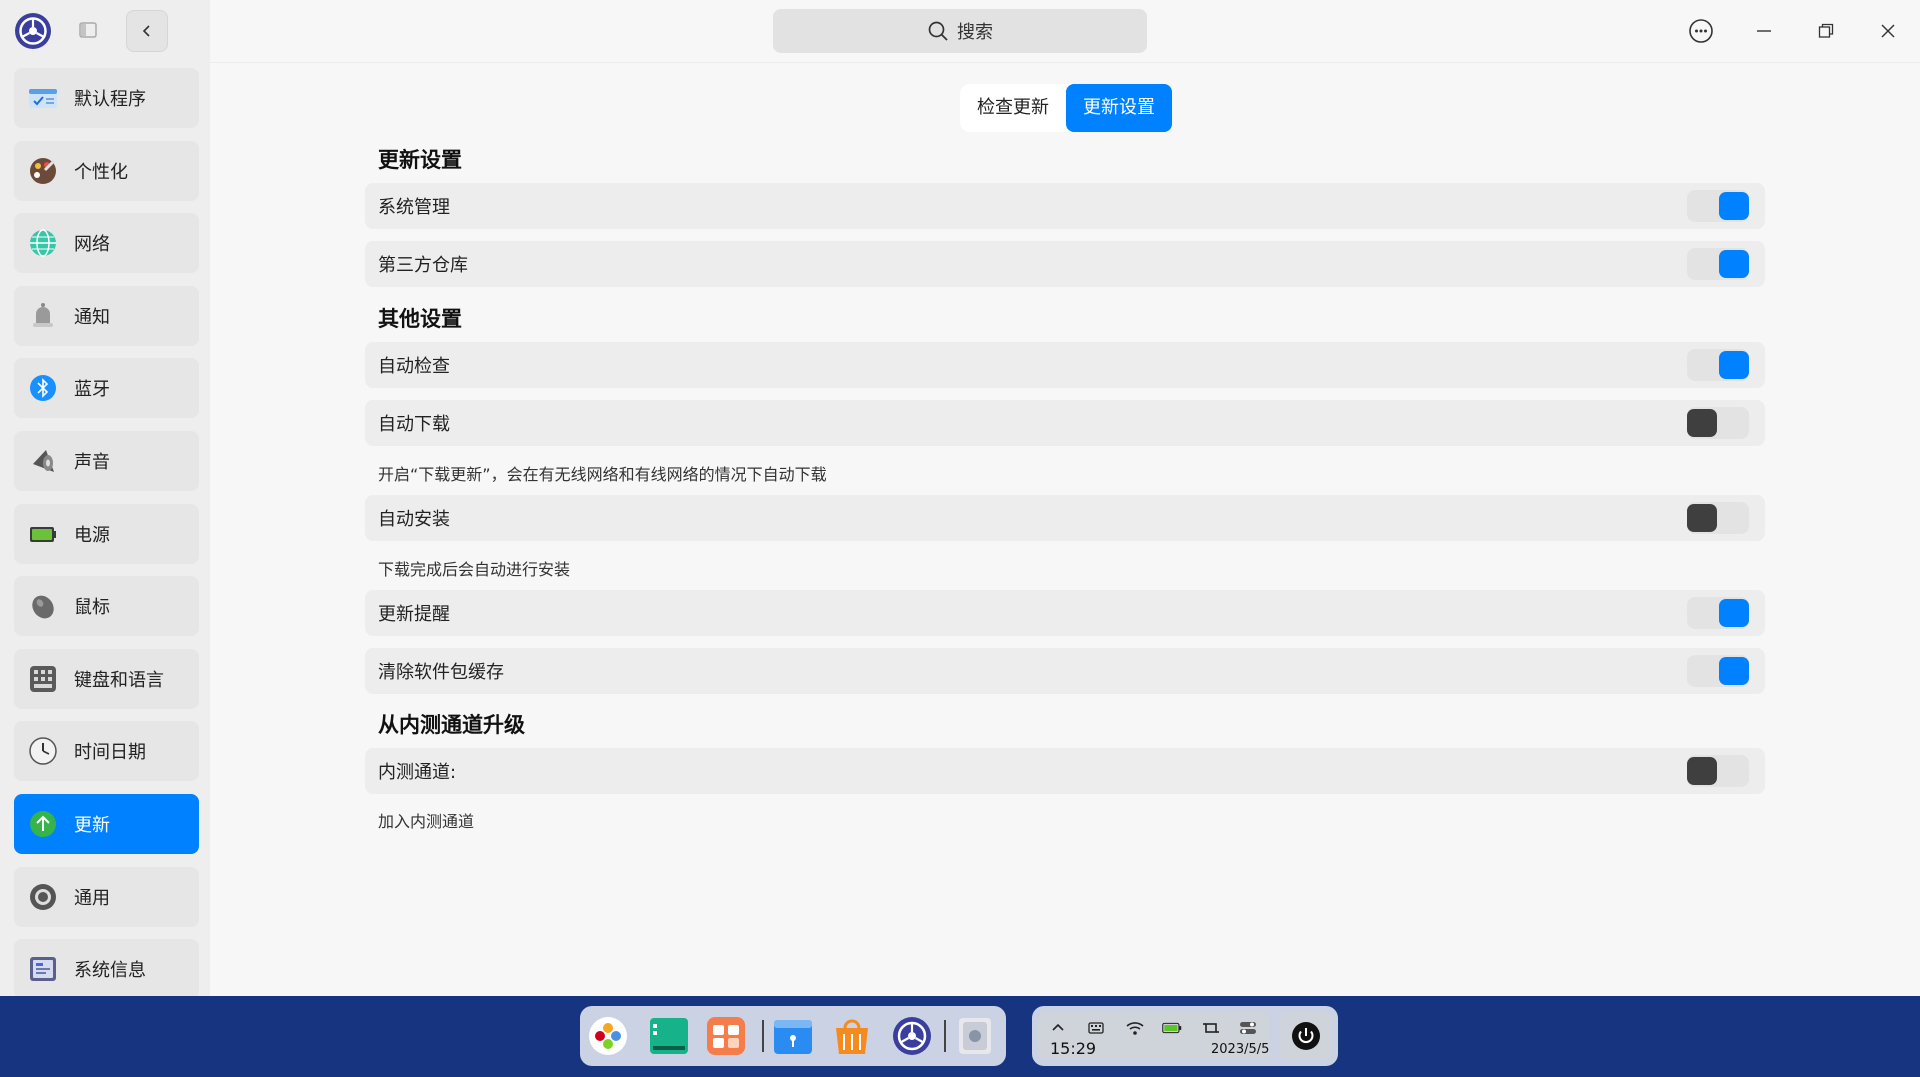 This screenshot has width=1920, height=1077. Describe the element at coordinates (726, 1036) in the screenshot. I see `multitask-icon` at that location.